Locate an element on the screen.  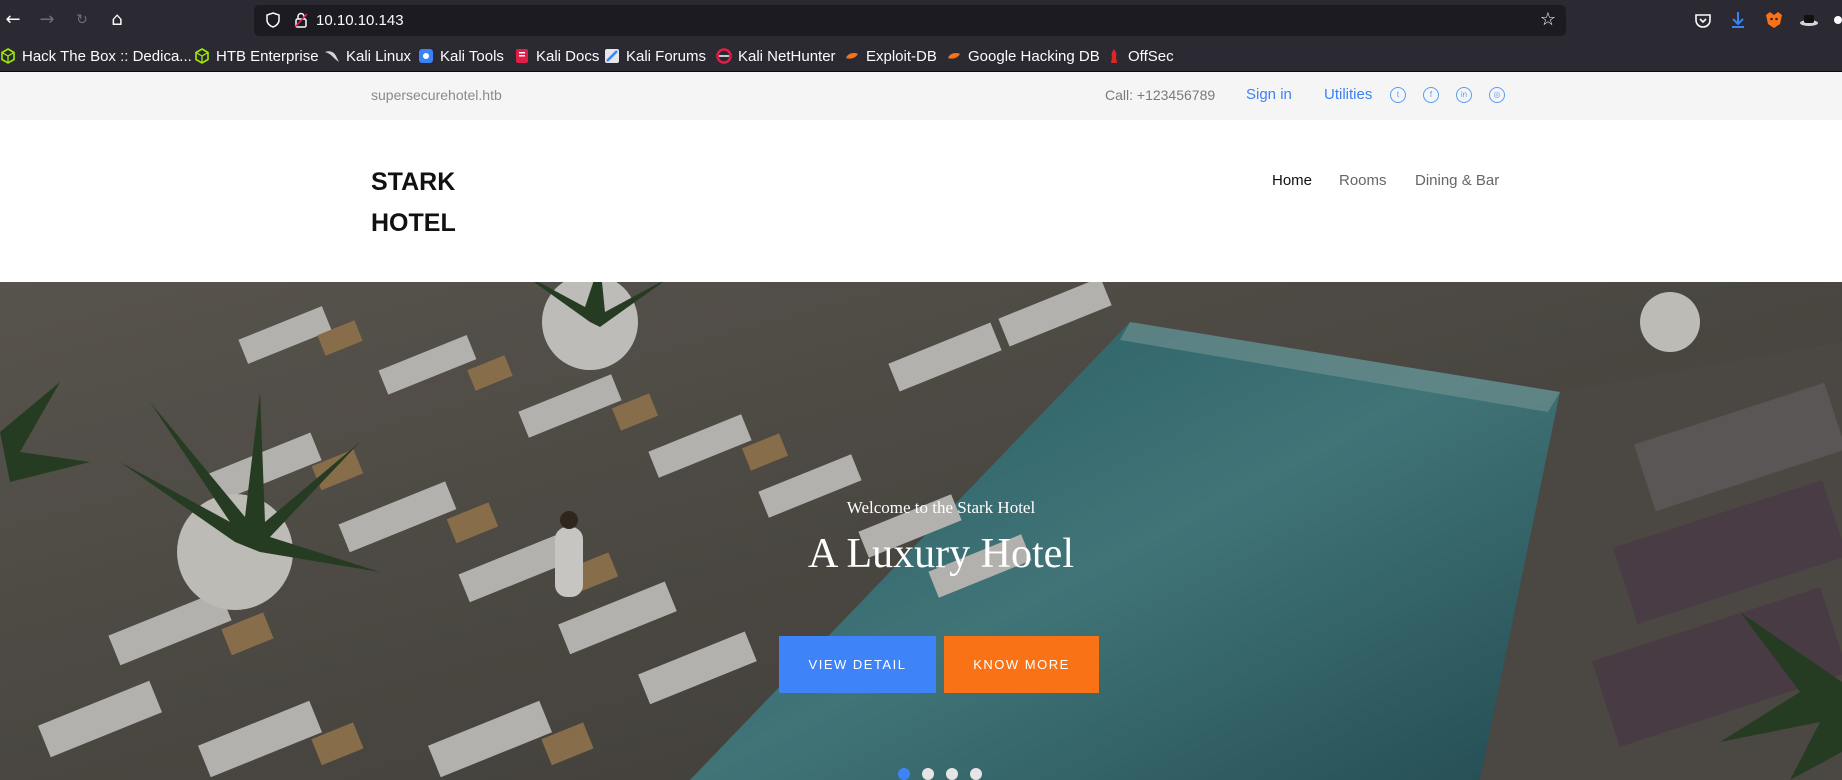
reload-icon: ↻ is located at coordinates (82, 20).